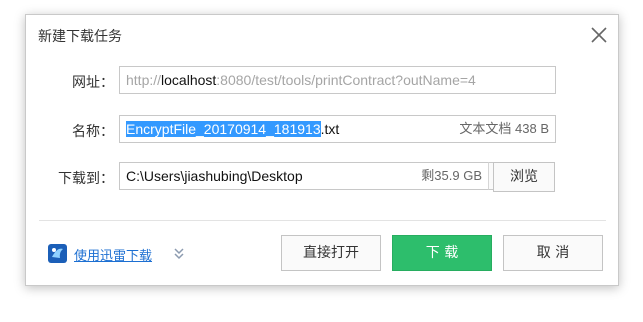 The height and width of the screenshot is (322, 643). What do you see at coordinates (93, 83) in the screenshot?
I see `url-label: 网址：` at bounding box center [93, 83].